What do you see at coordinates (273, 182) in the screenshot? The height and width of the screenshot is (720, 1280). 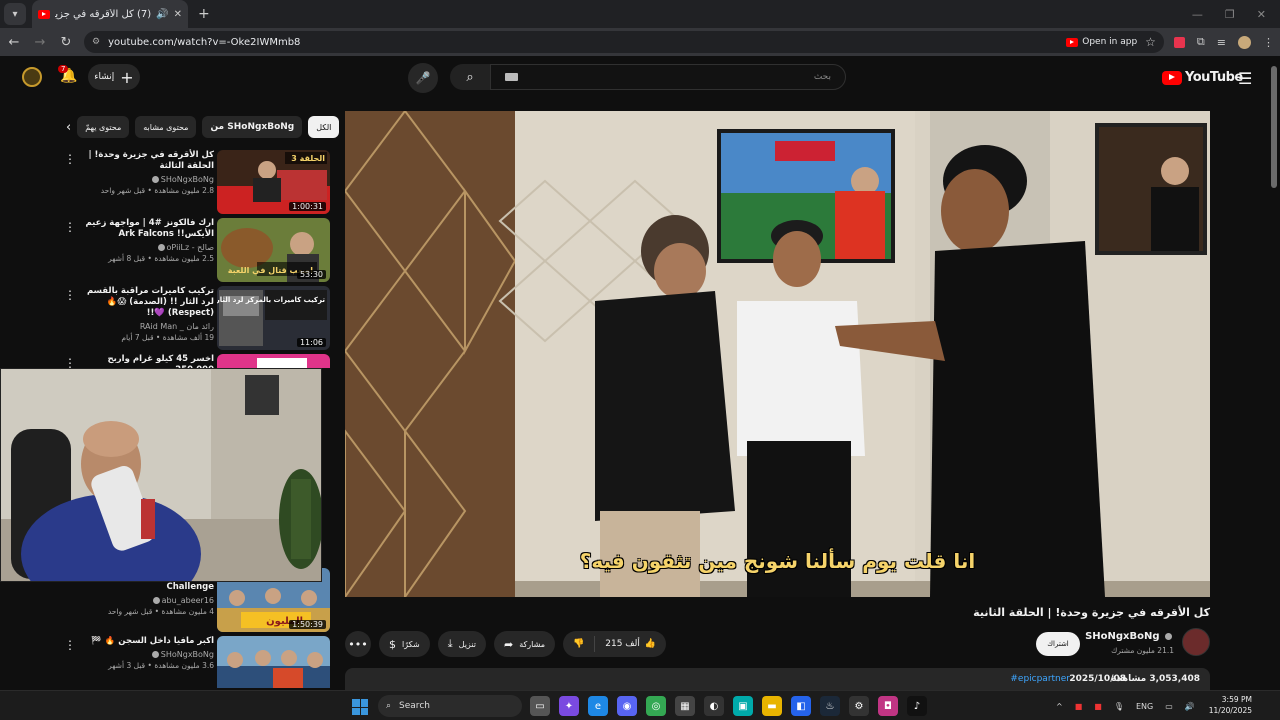 I see `video-thumbnail: الحلقة 3 1:00:31` at bounding box center [273, 182].